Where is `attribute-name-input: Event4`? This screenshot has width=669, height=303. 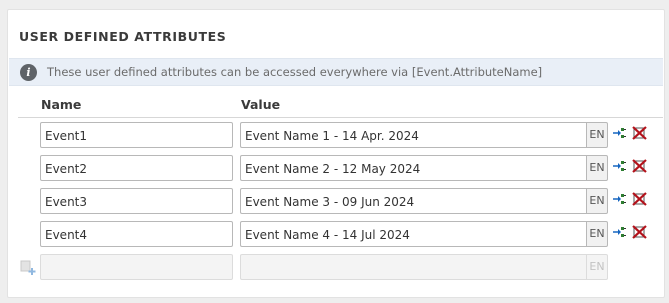 attribute-name-input: Event4 is located at coordinates (136, 234).